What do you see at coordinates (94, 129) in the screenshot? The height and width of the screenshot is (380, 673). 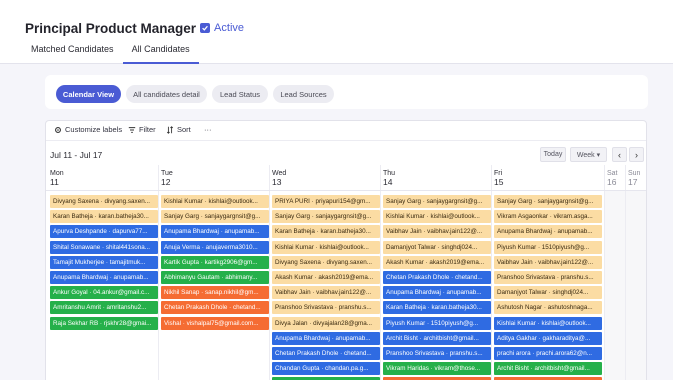 I see `customize-labels-label: Customize labels` at bounding box center [94, 129].